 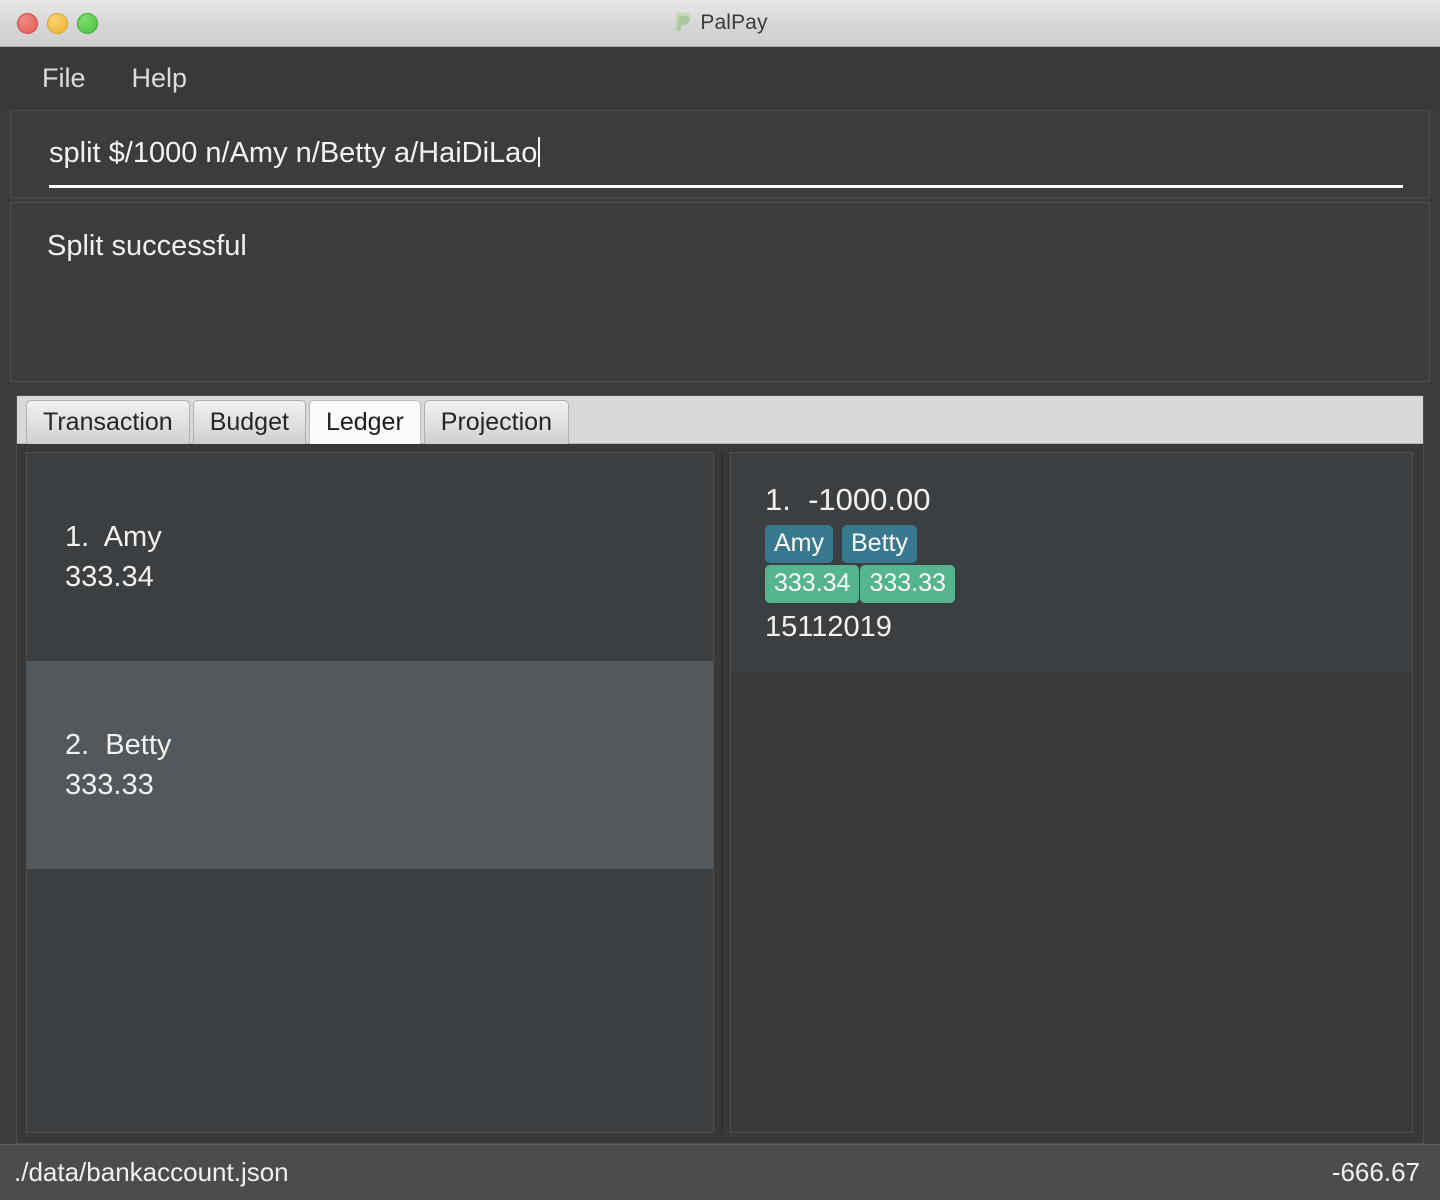 I want to click on person-tag: Betty, so click(x=879, y=544).